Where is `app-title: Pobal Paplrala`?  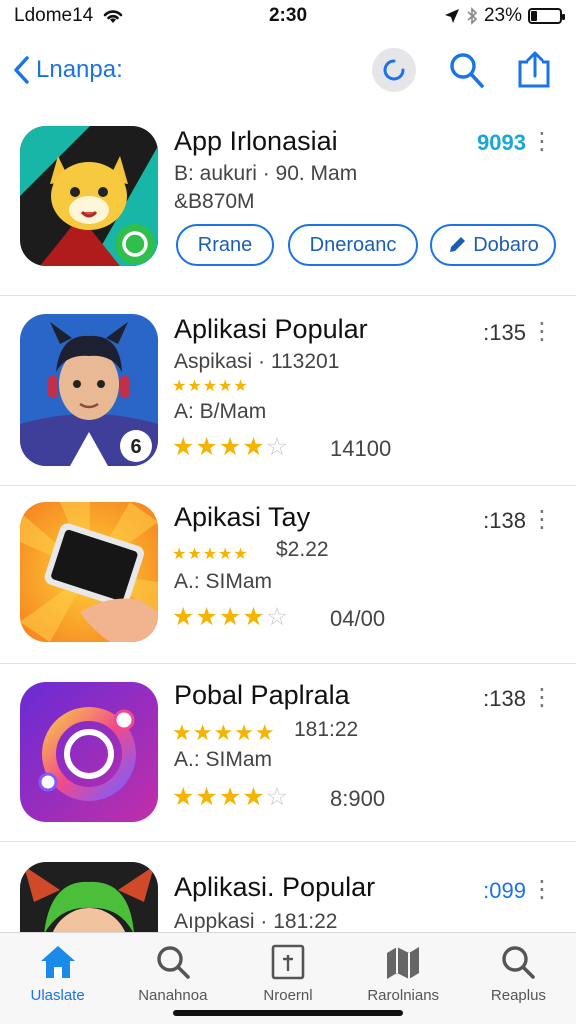 app-title: Pobal Paplrala is located at coordinates (262, 695).